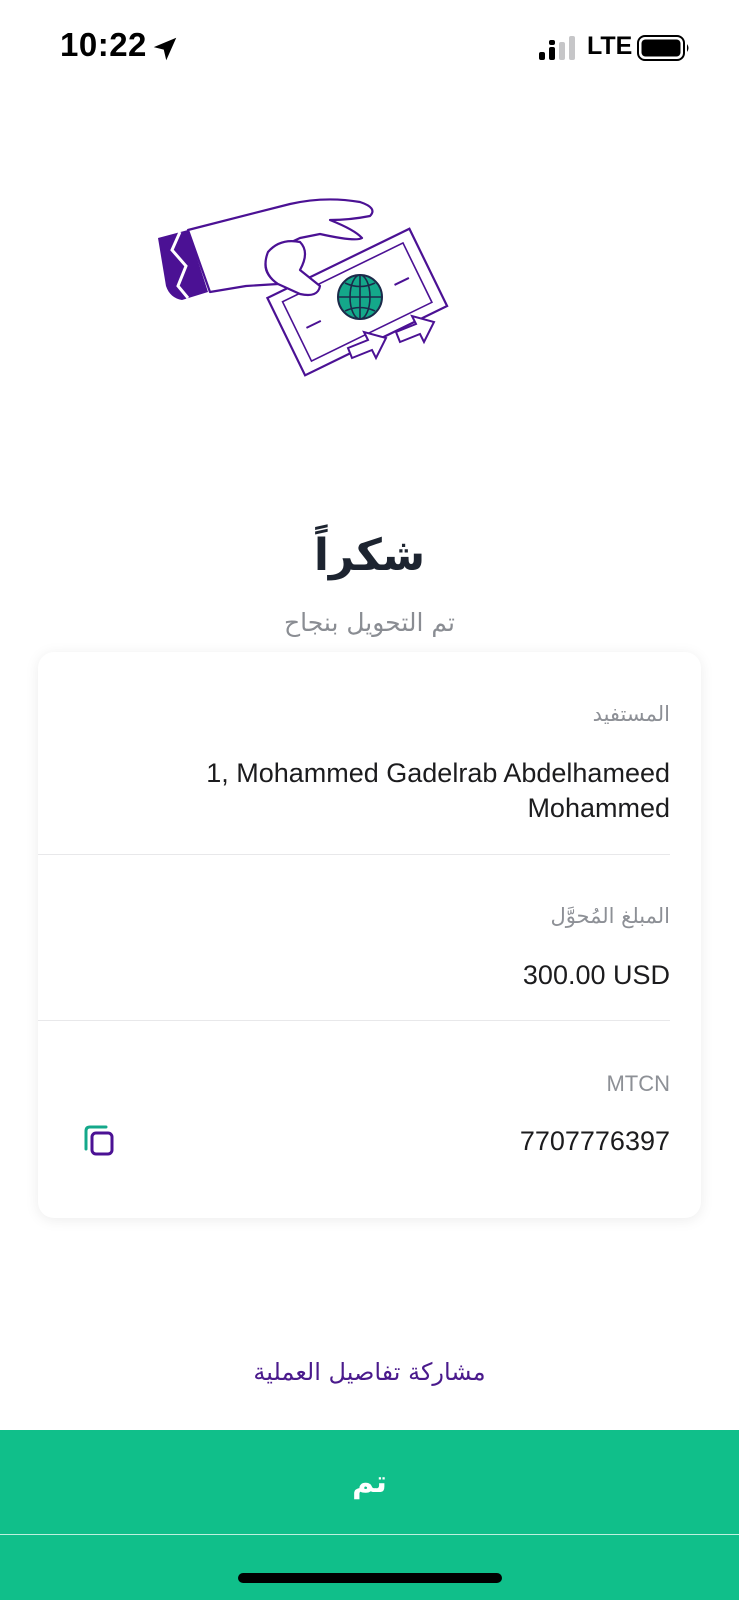 The height and width of the screenshot is (1600, 739). What do you see at coordinates (557, 48) in the screenshot?
I see `cellular-signal-icon` at bounding box center [557, 48].